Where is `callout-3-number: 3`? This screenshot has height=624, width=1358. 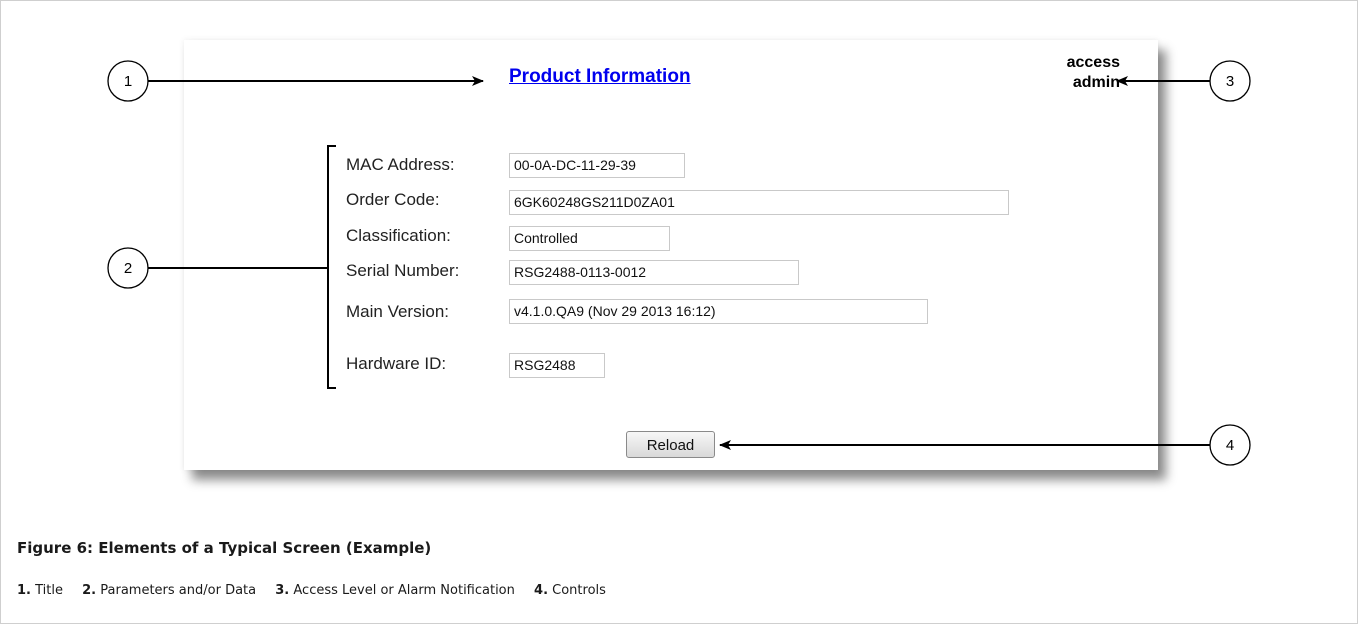 callout-3-number: 3 is located at coordinates (1230, 81).